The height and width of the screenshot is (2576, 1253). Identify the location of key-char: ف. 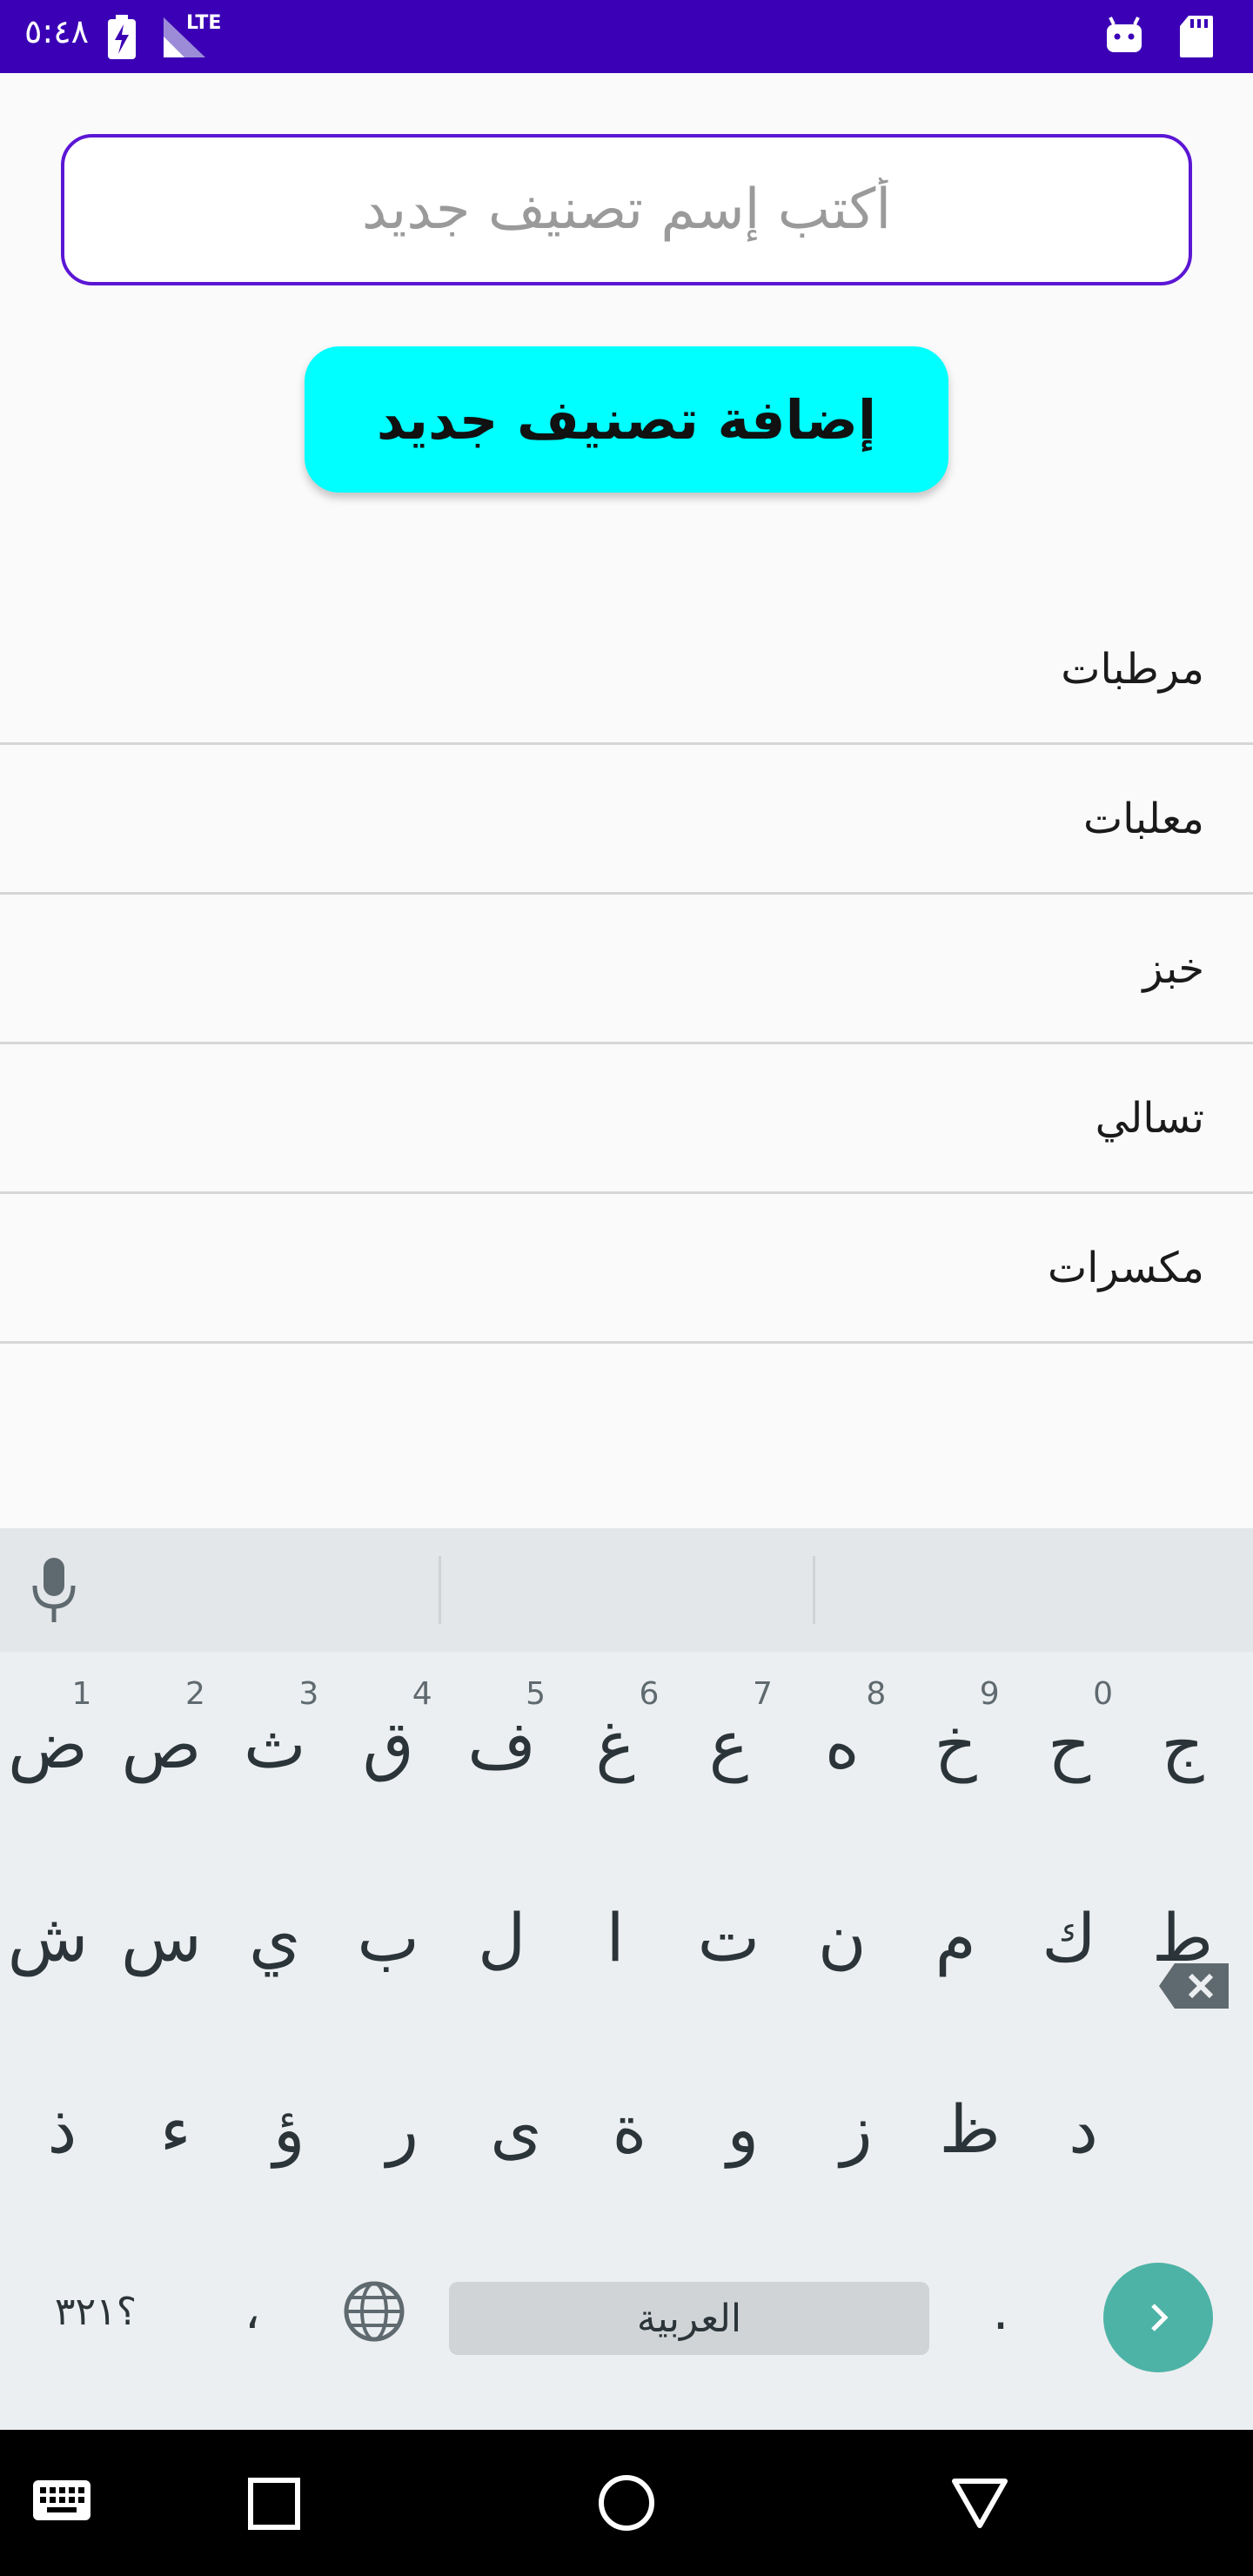
(502, 1744).